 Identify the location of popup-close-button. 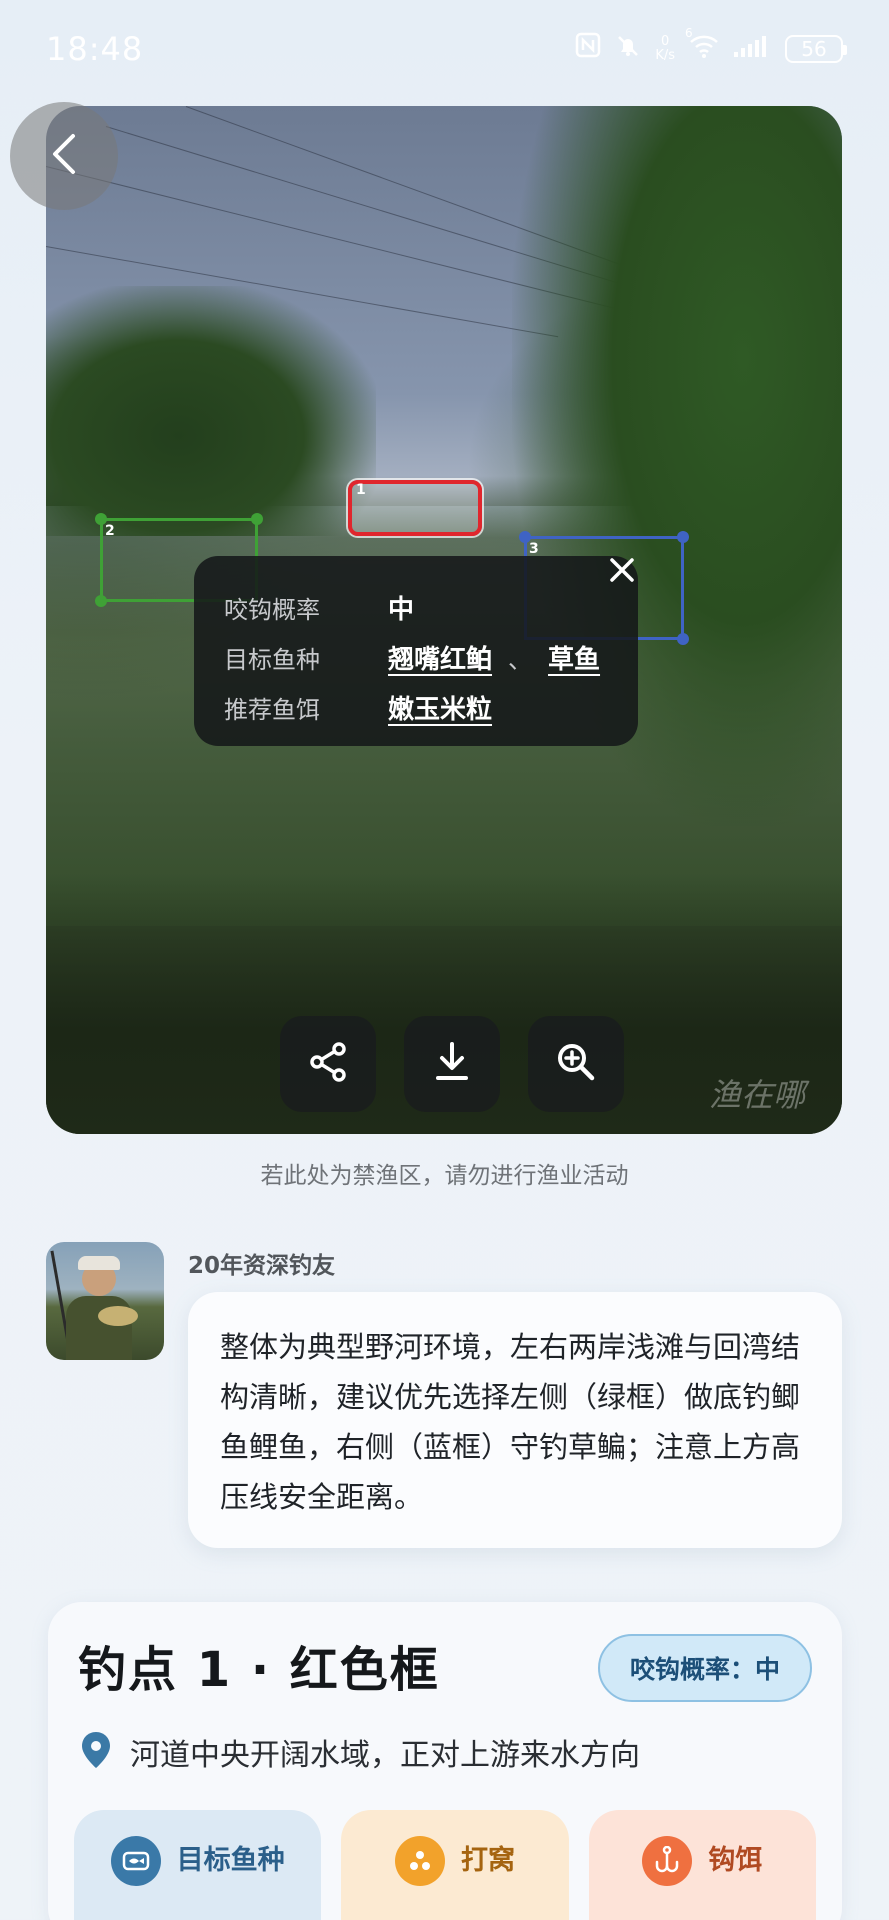
(622, 572).